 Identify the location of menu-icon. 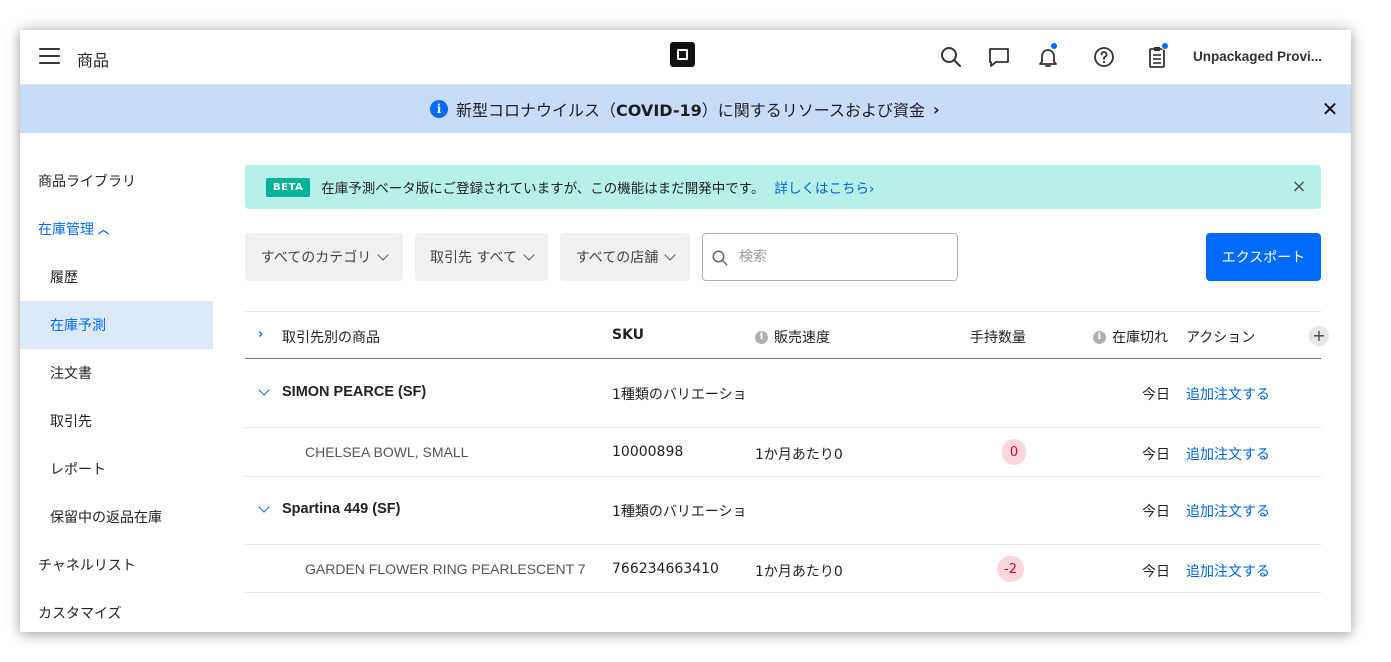
(49, 57).